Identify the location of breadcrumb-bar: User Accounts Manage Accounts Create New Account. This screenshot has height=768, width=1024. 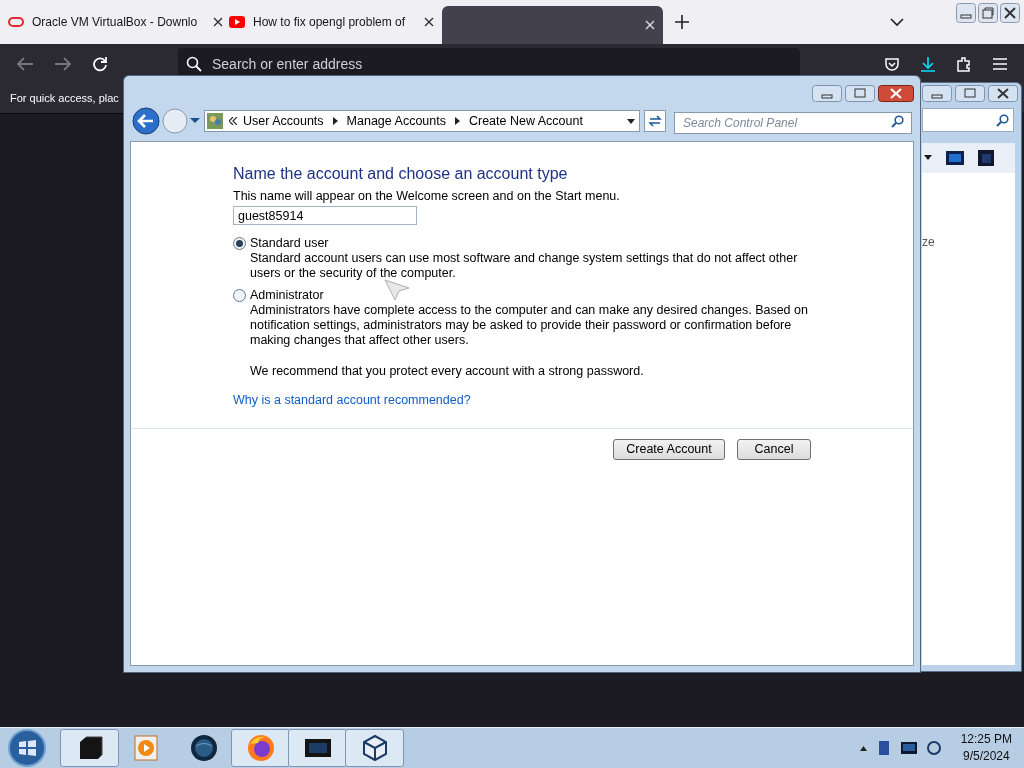
(422, 121).